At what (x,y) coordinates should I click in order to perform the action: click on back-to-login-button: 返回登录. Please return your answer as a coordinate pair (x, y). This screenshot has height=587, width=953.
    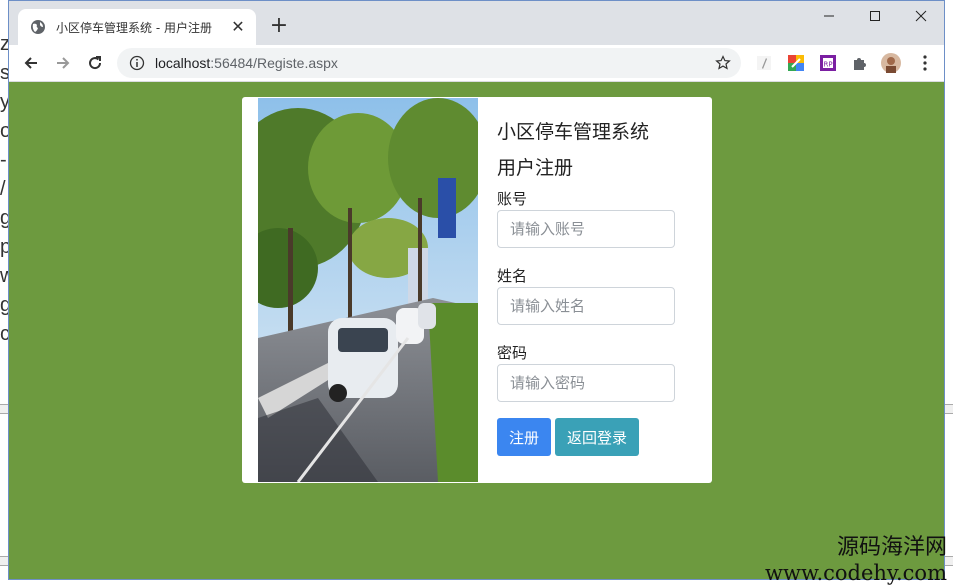
    Looking at the image, I should click on (597, 437).